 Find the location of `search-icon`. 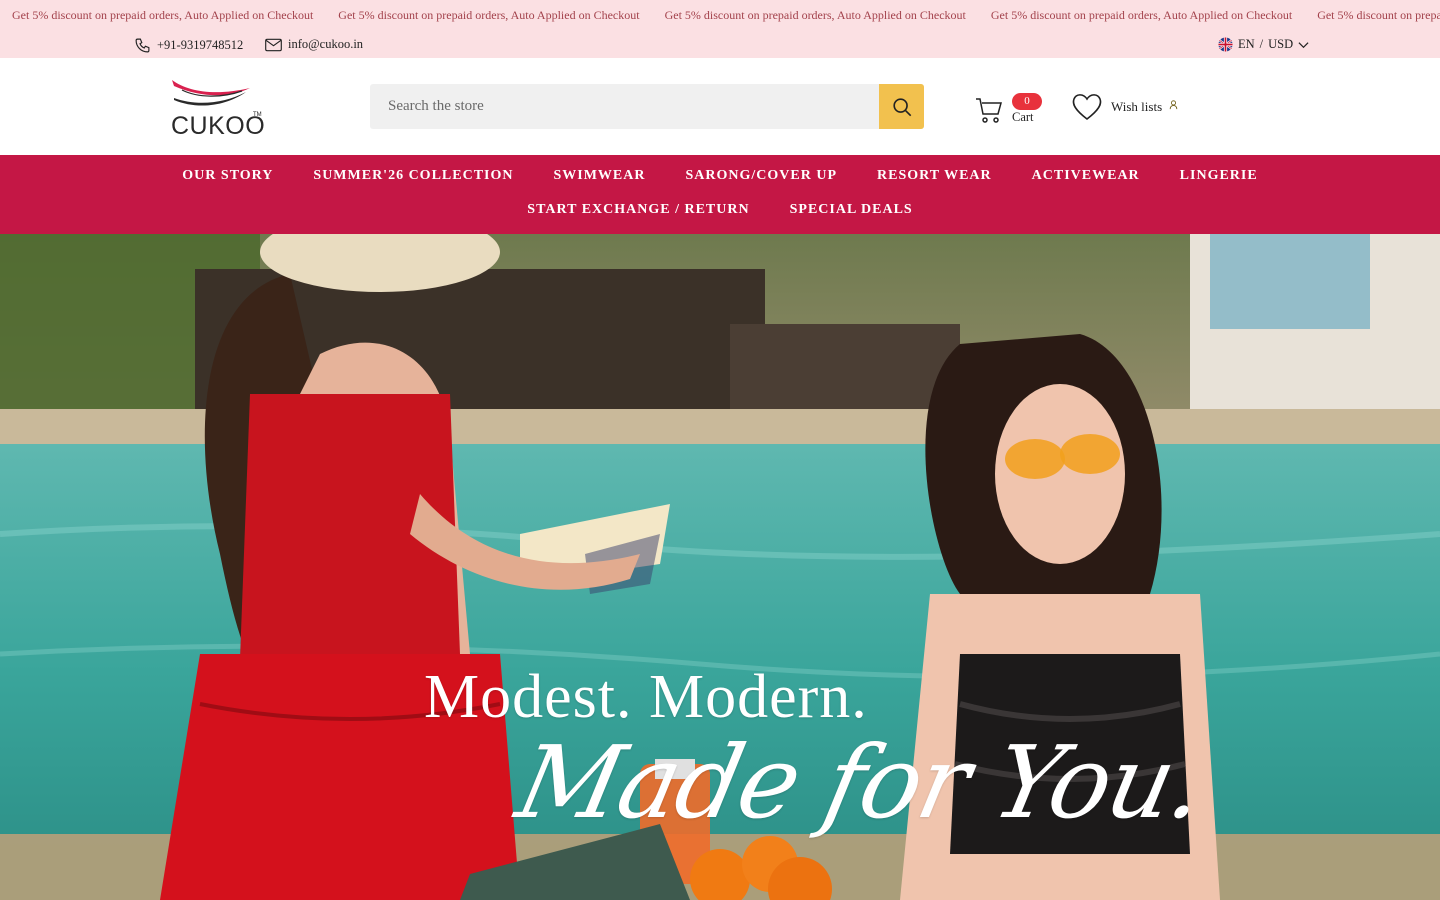

search-icon is located at coordinates (901, 106).